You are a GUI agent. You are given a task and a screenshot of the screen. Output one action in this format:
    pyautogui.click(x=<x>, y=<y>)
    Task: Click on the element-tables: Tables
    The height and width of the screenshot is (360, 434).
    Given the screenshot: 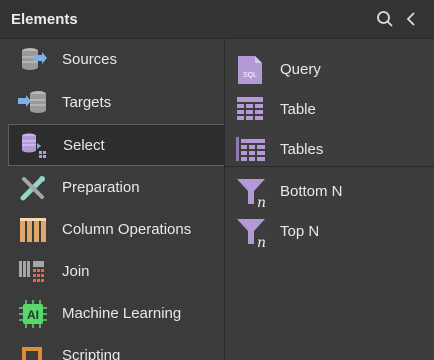 What is the action you would take?
    pyautogui.click(x=329, y=148)
    